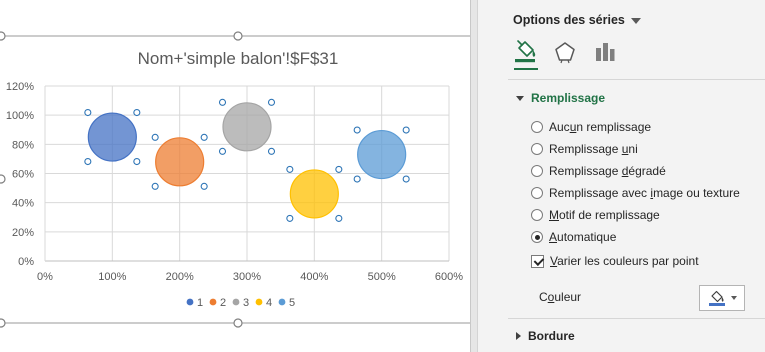 Image resolution: width=765 pixels, height=352 pixels. I want to click on fill-option-label: Remplissage dégradé, so click(607, 171).